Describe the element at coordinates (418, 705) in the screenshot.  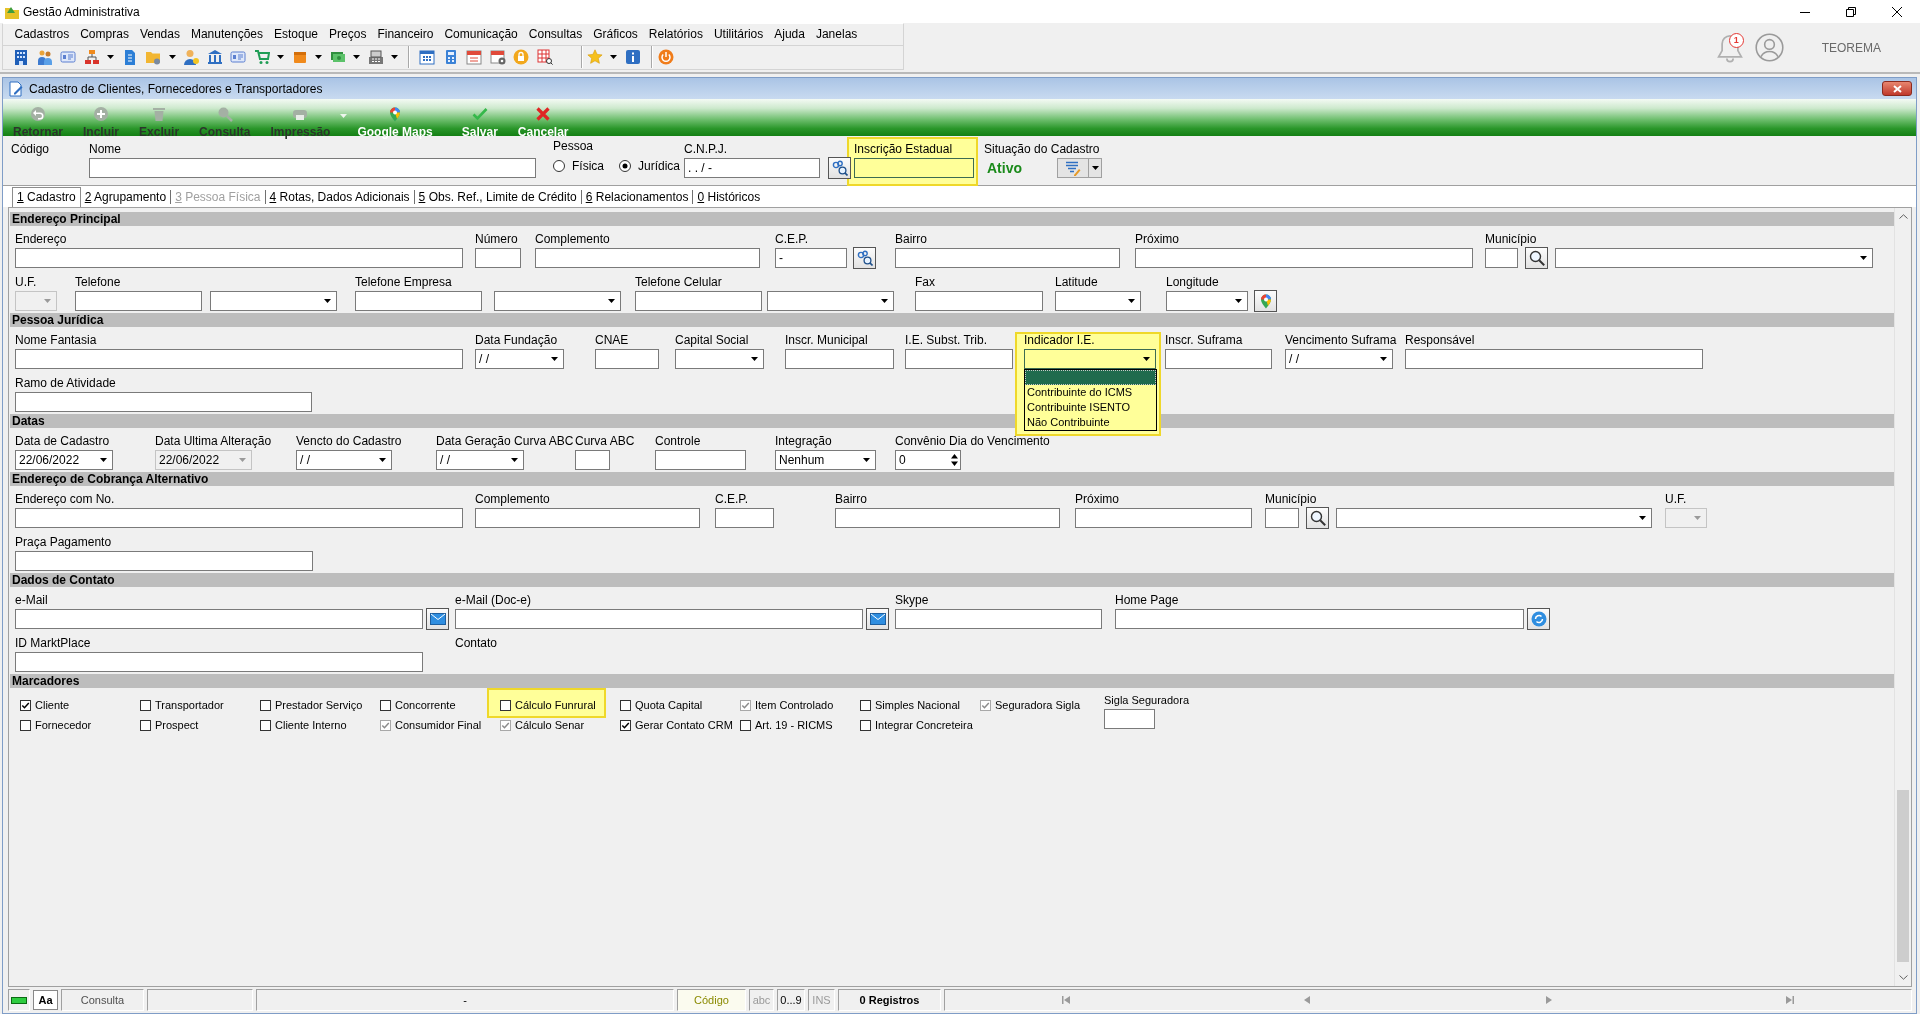
I see `checkbox-option: Concorrente` at that location.